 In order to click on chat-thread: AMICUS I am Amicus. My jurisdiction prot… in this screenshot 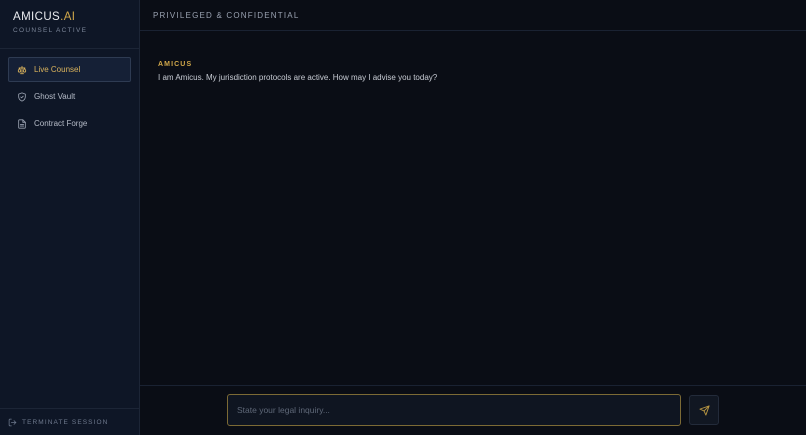, I will do `click(473, 56)`.